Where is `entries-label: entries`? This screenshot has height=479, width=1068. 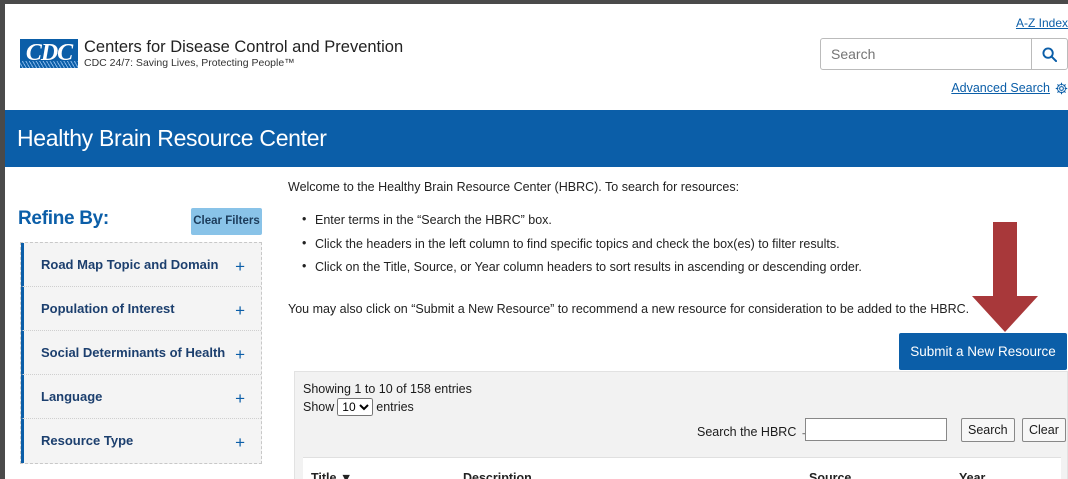 entries-label: entries is located at coordinates (395, 407).